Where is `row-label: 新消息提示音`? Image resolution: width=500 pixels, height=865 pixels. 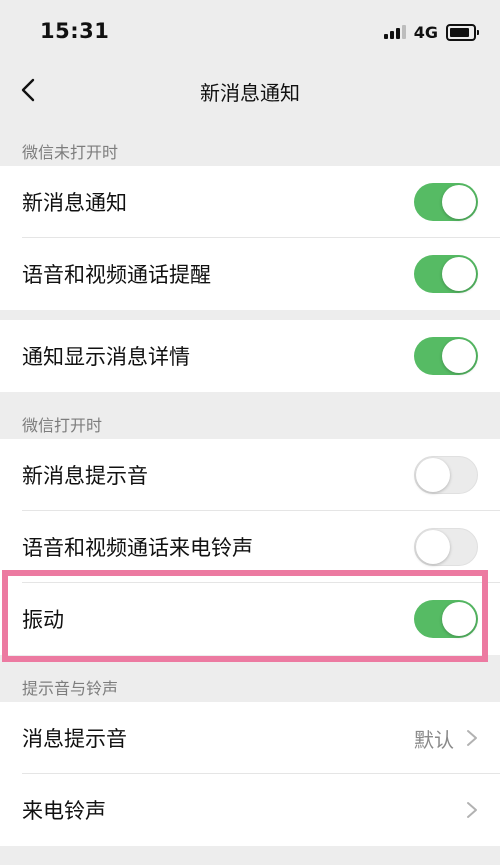 row-label: 新消息提示音 is located at coordinates (85, 476).